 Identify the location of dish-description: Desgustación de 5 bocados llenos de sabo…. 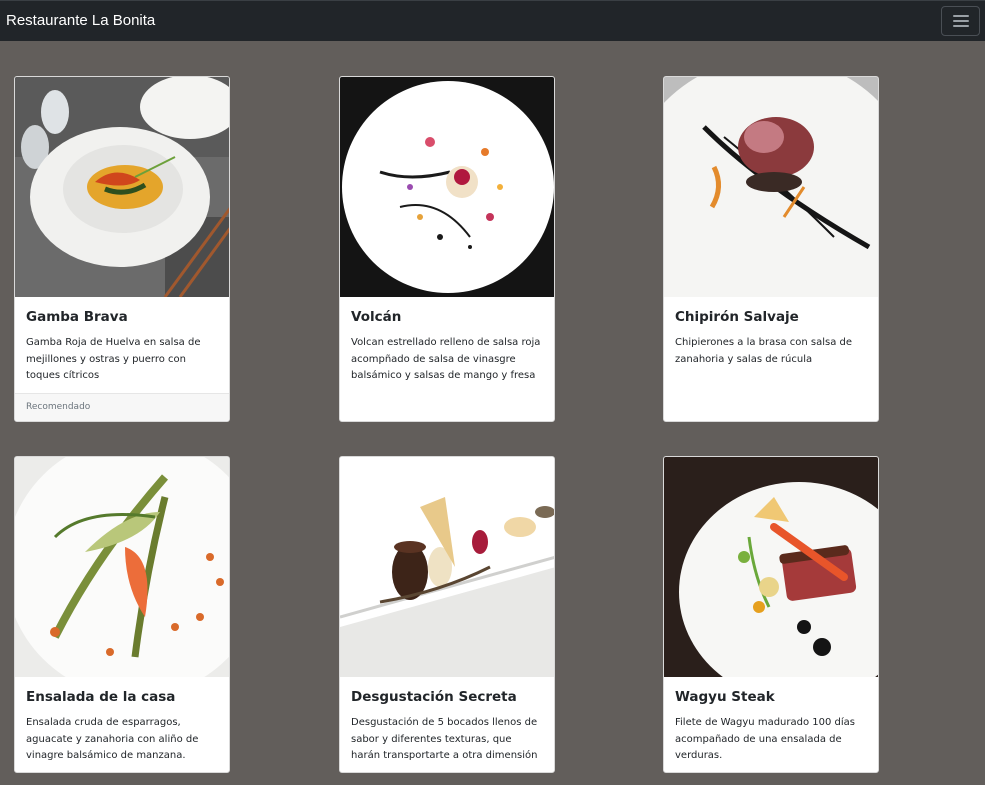
(444, 739).